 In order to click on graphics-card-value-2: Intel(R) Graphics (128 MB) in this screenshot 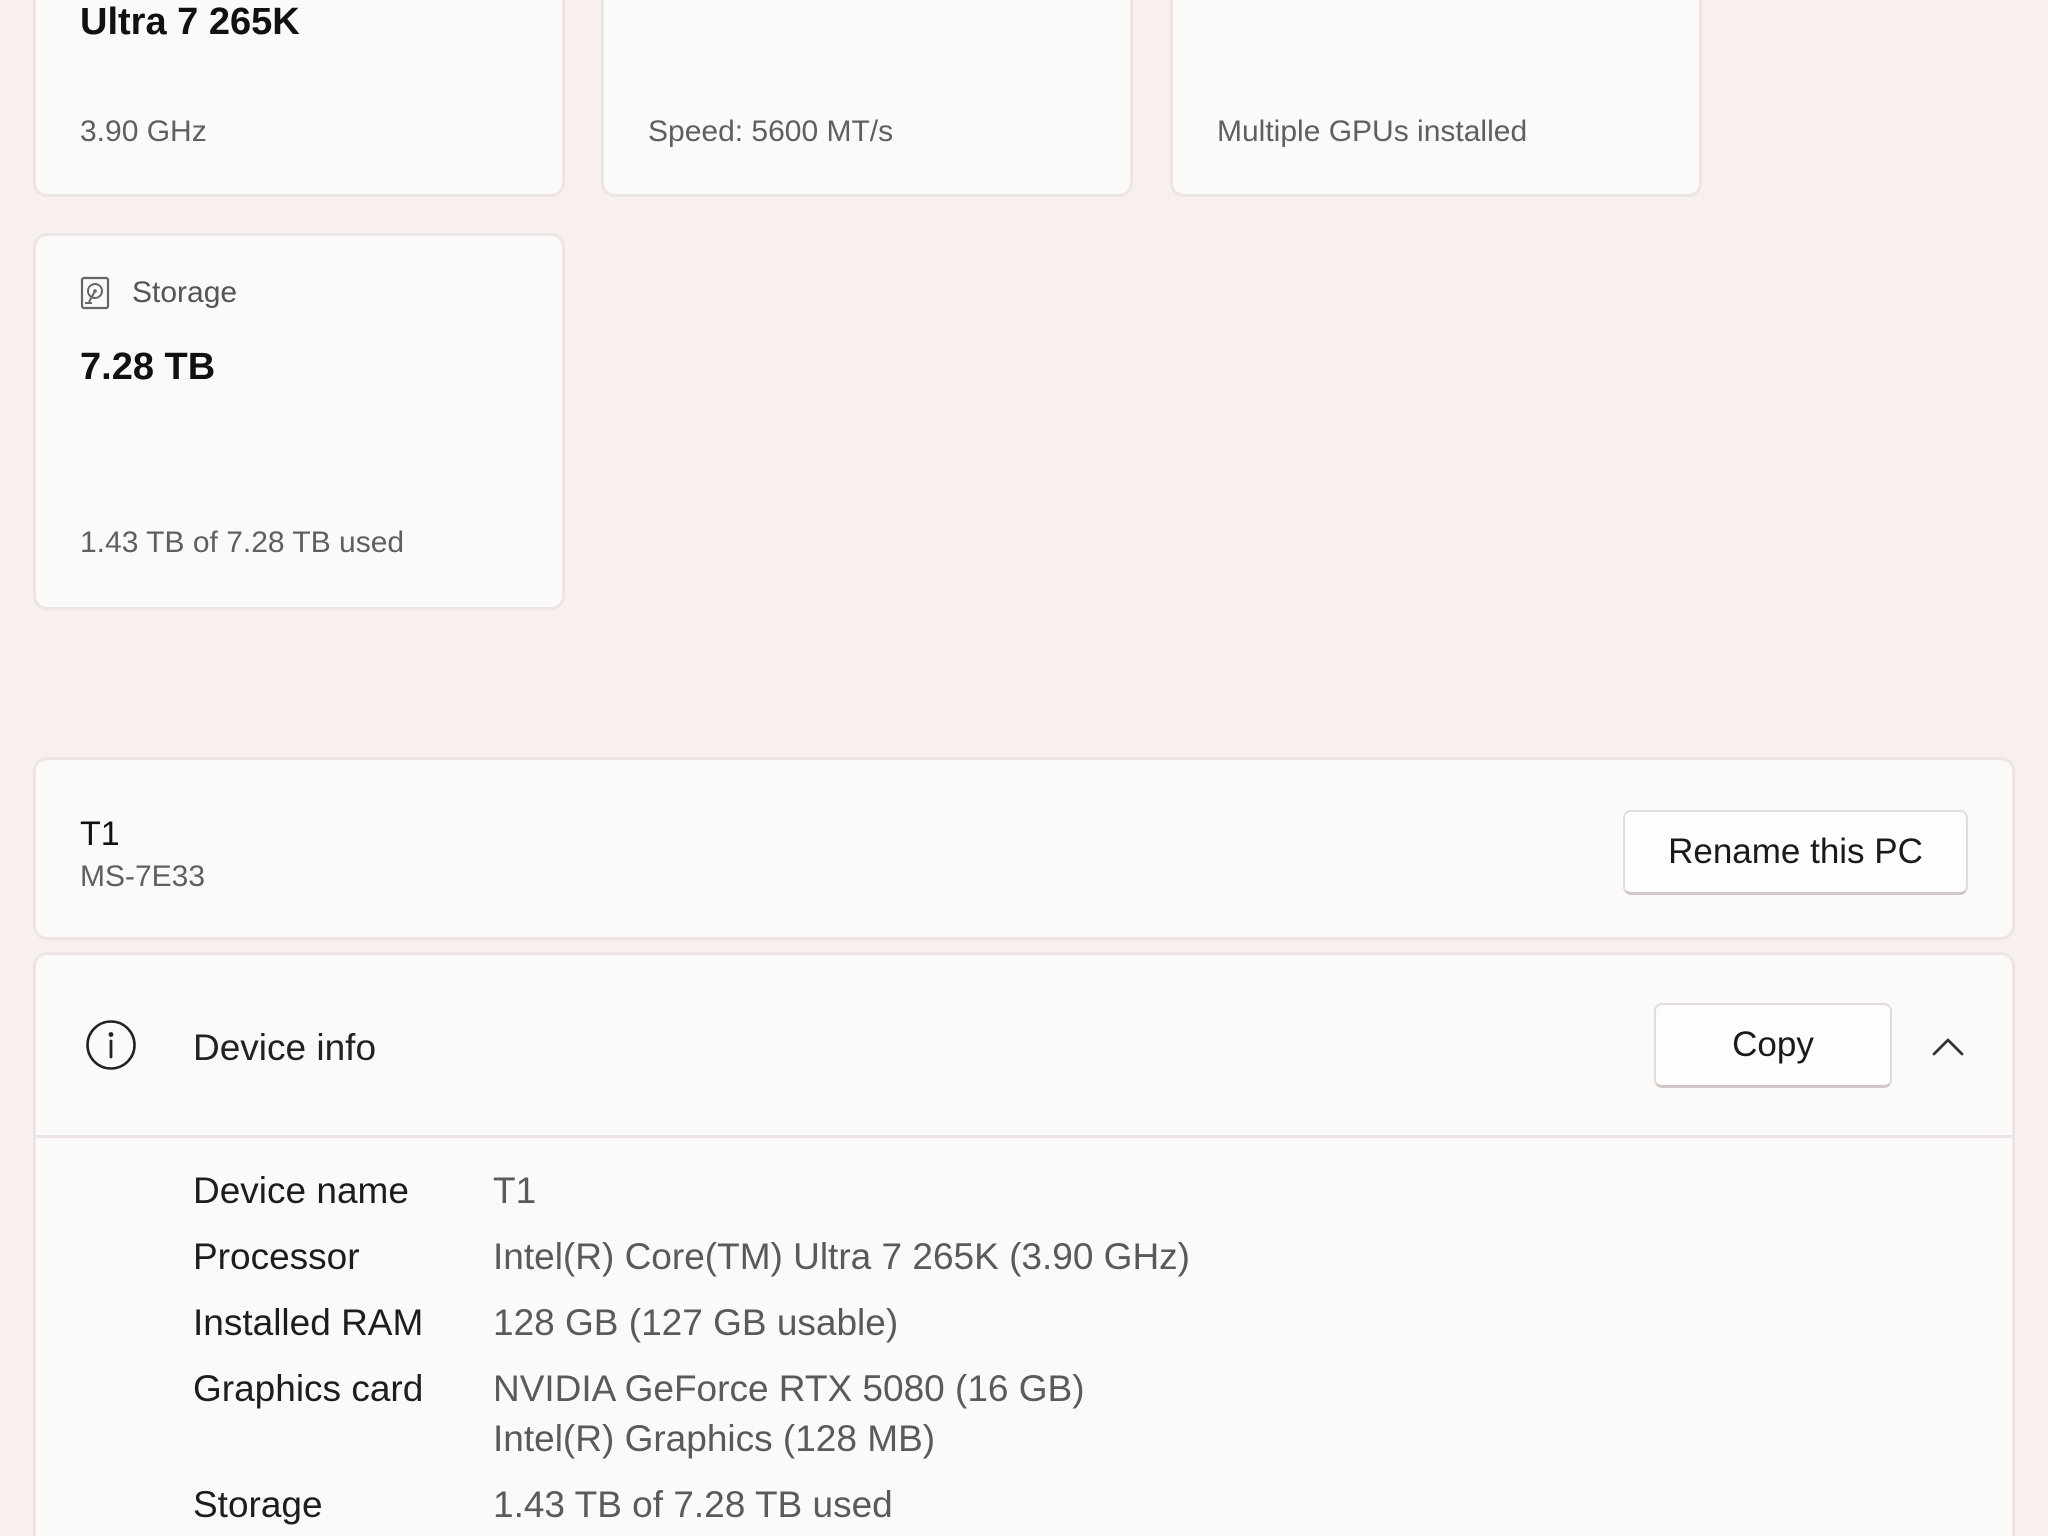, I will do `click(714, 1438)`.